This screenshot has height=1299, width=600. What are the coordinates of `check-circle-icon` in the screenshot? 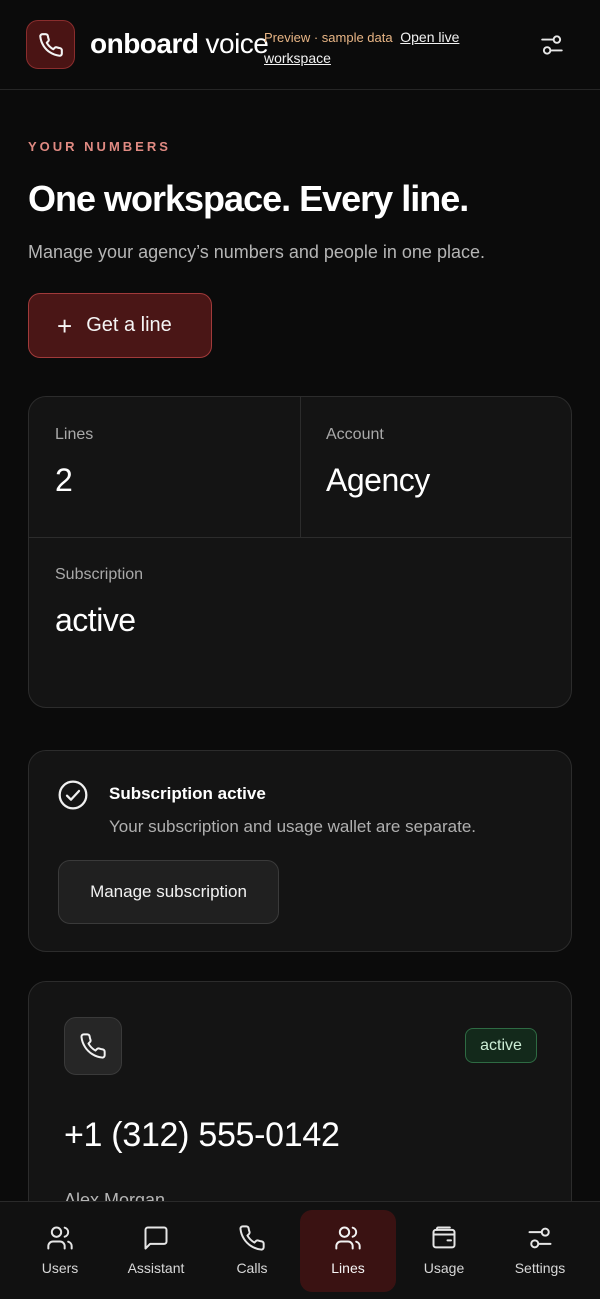 It's located at (73, 795).